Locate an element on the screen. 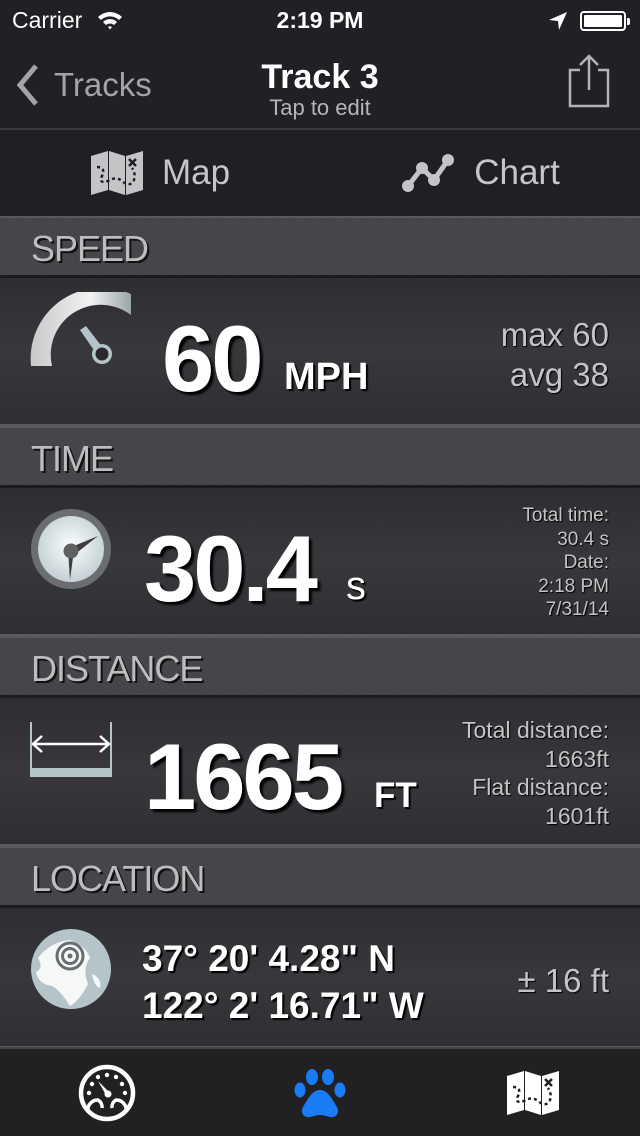  speed-max: max 60 is located at coordinates (554, 334).